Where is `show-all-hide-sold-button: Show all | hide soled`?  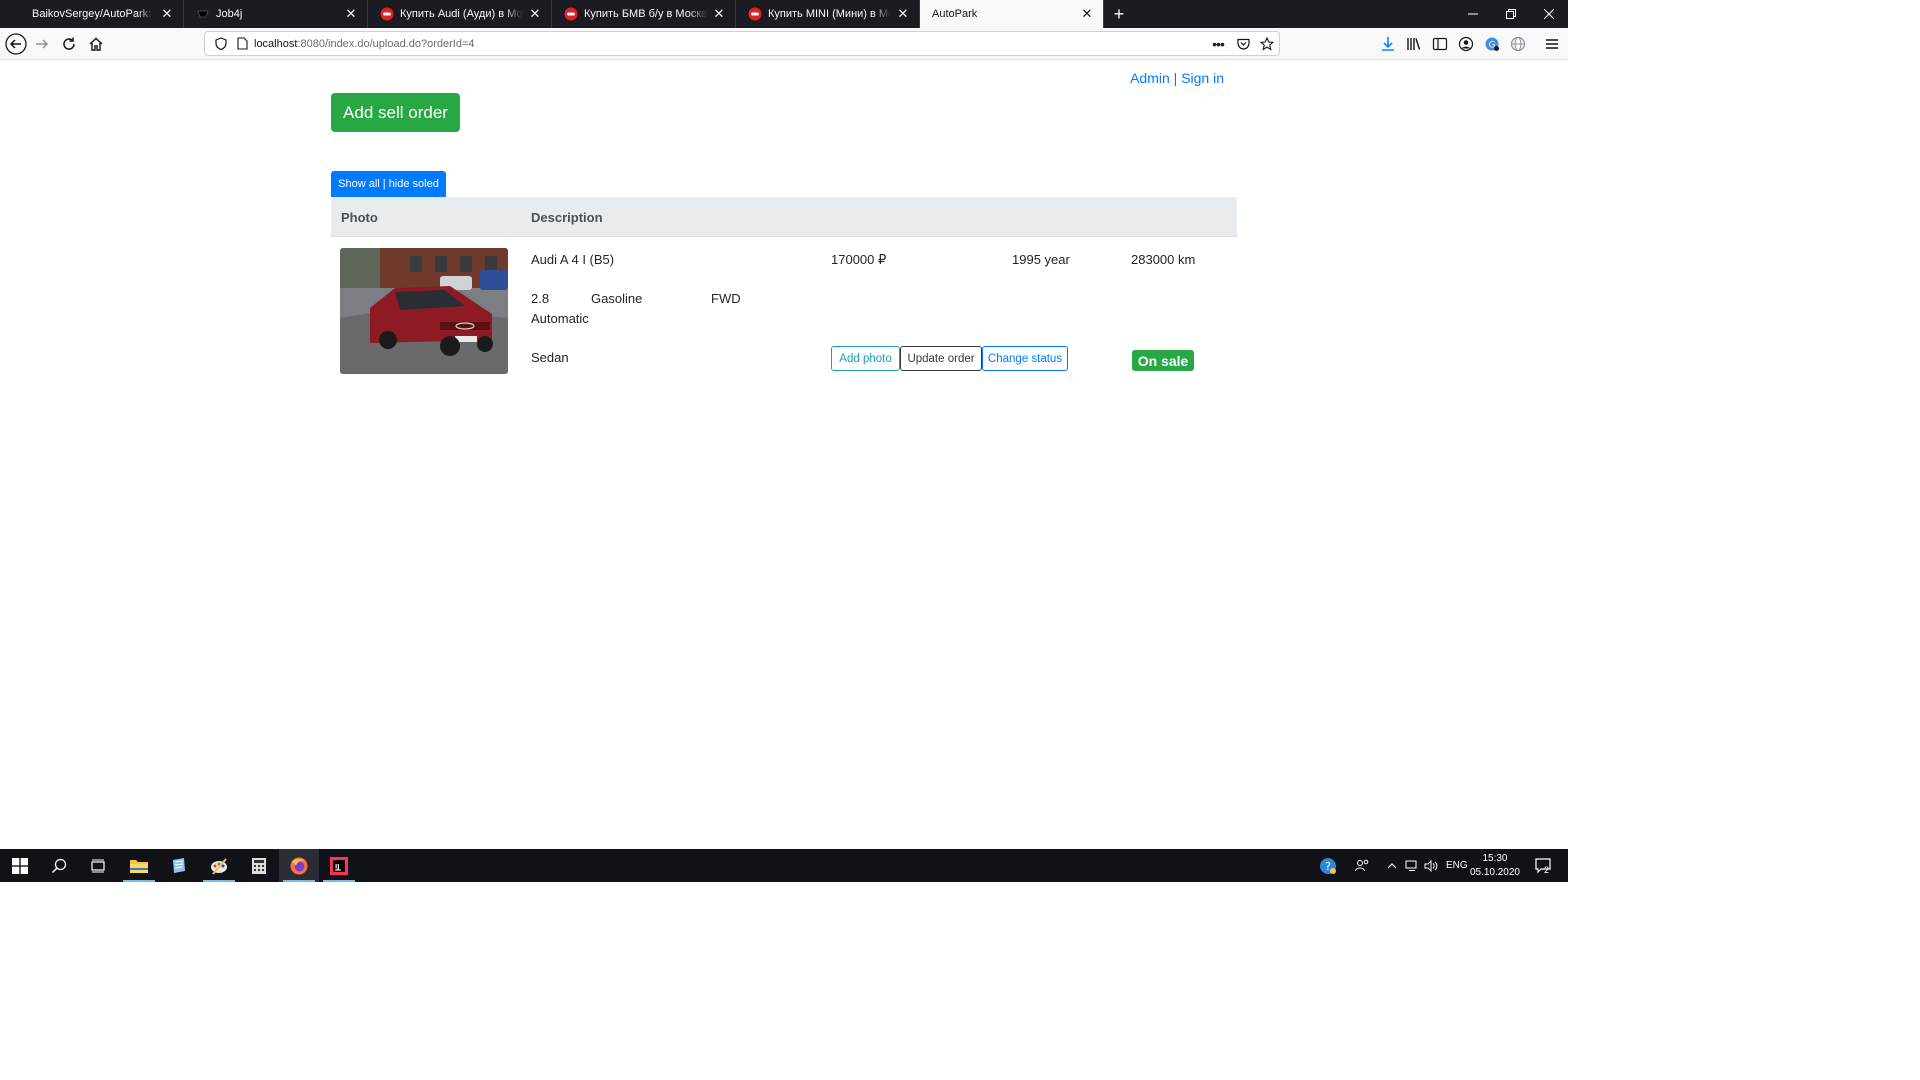
show-all-hide-sold-button: Show all | hide soled is located at coordinates (388, 184).